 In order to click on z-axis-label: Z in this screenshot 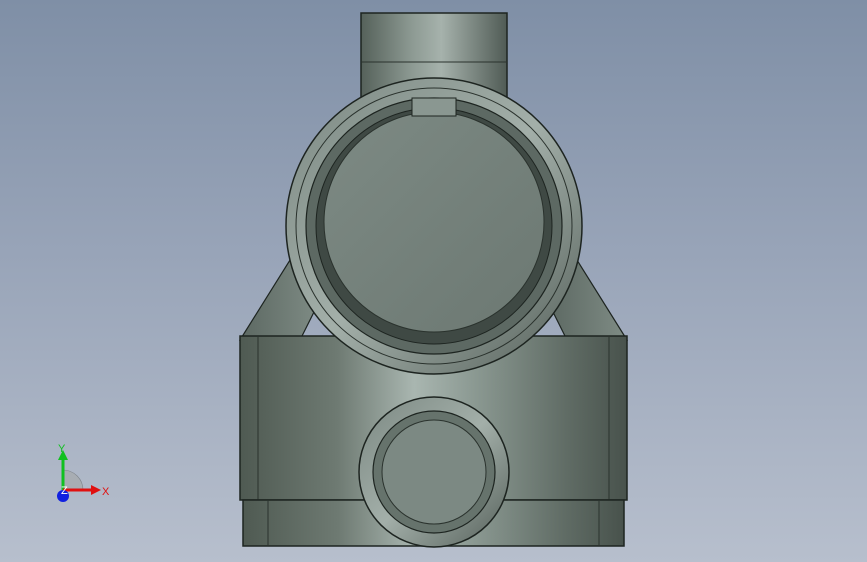, I will do `click(64, 491)`.